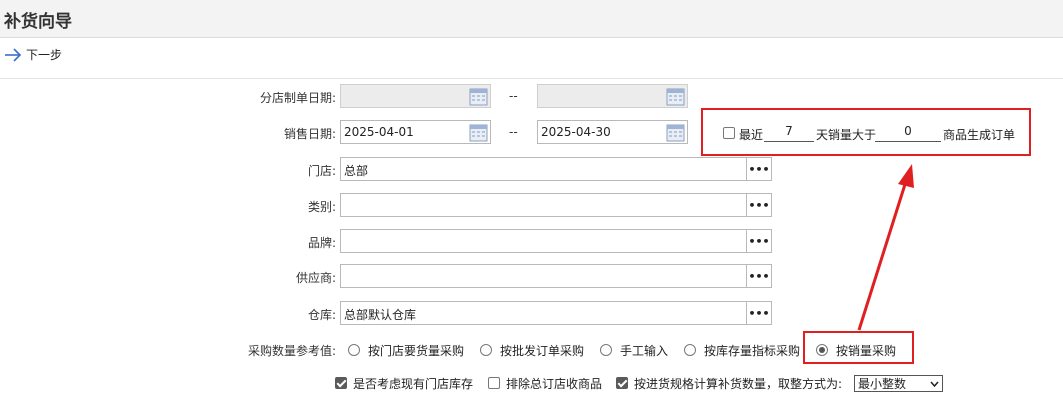  What do you see at coordinates (885, 247) in the screenshot?
I see `annotation-arrow` at bounding box center [885, 247].